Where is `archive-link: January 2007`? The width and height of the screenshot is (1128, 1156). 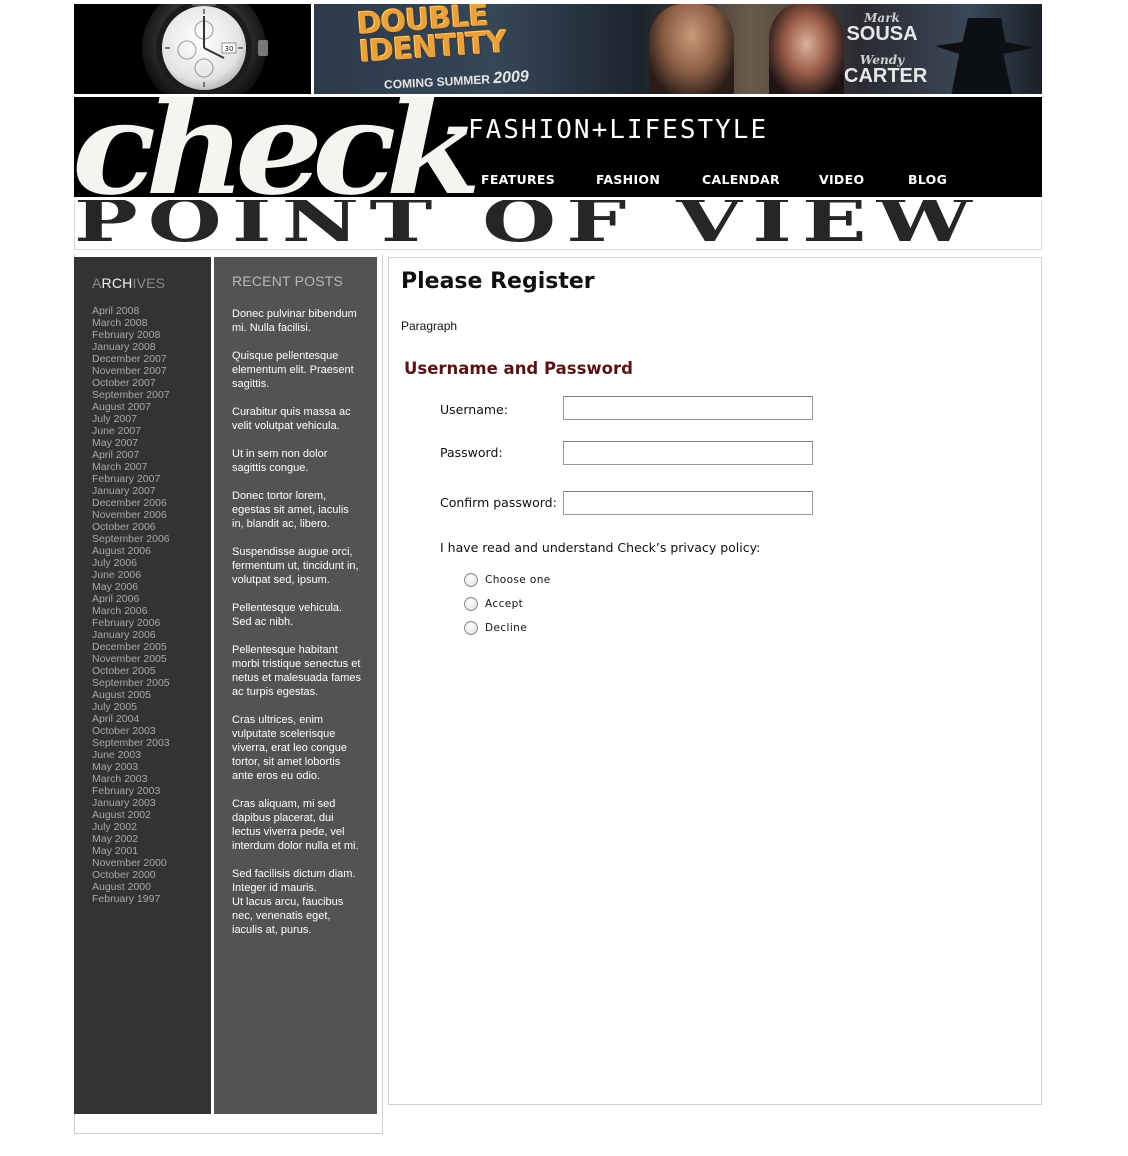
archive-link: January 2007 is located at coordinates (151, 491).